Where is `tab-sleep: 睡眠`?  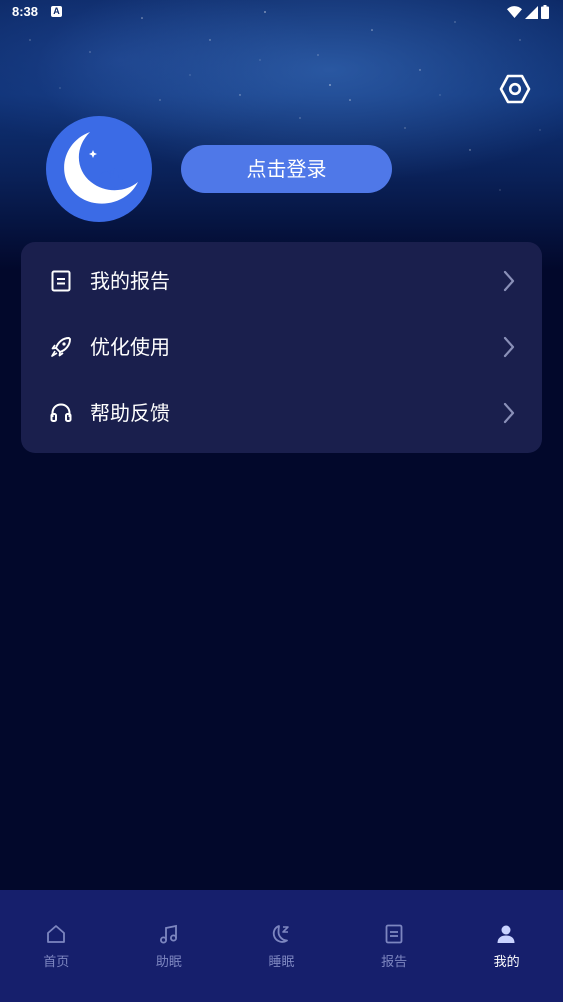 tab-sleep: 睡眠 is located at coordinates (281, 946).